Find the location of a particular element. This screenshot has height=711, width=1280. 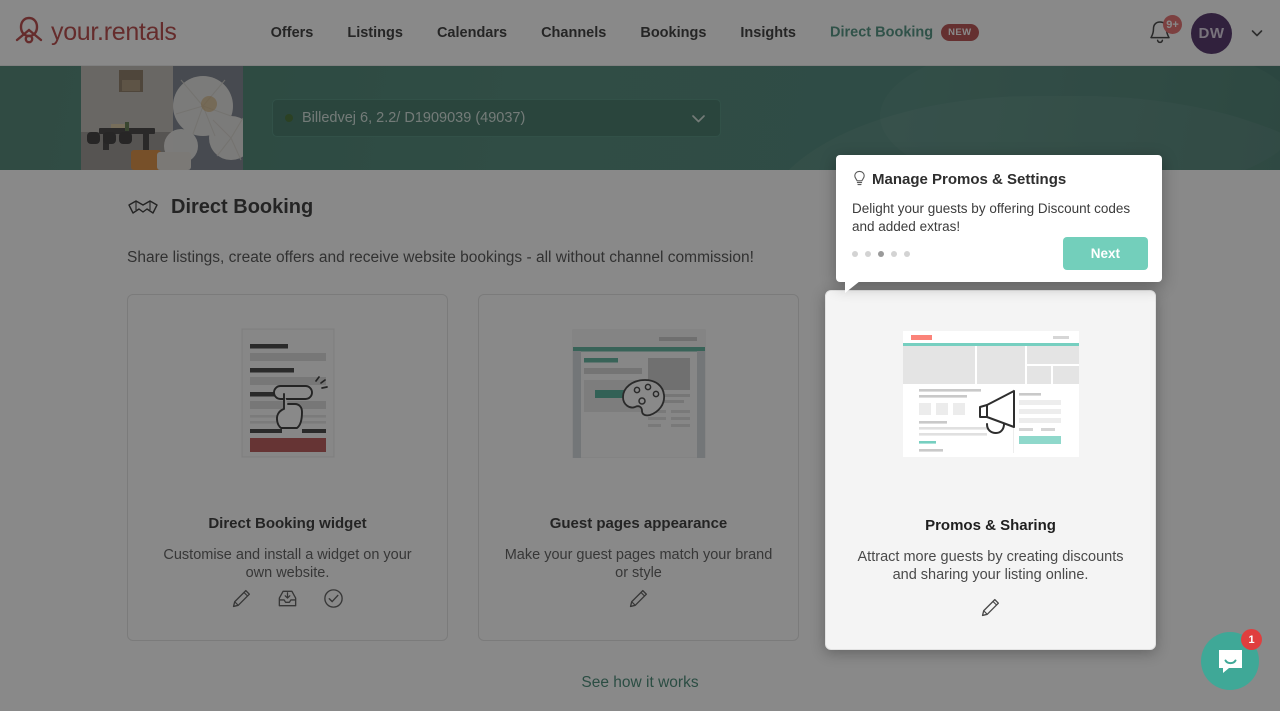

property-selector: Billedvej 6, 2.2/ D1909039 (49037) is located at coordinates (496, 118).